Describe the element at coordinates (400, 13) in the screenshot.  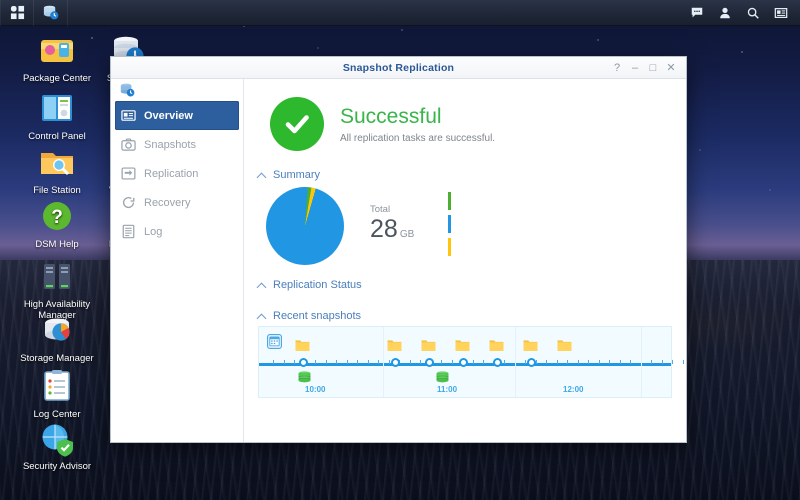
I see `taskbar` at that location.